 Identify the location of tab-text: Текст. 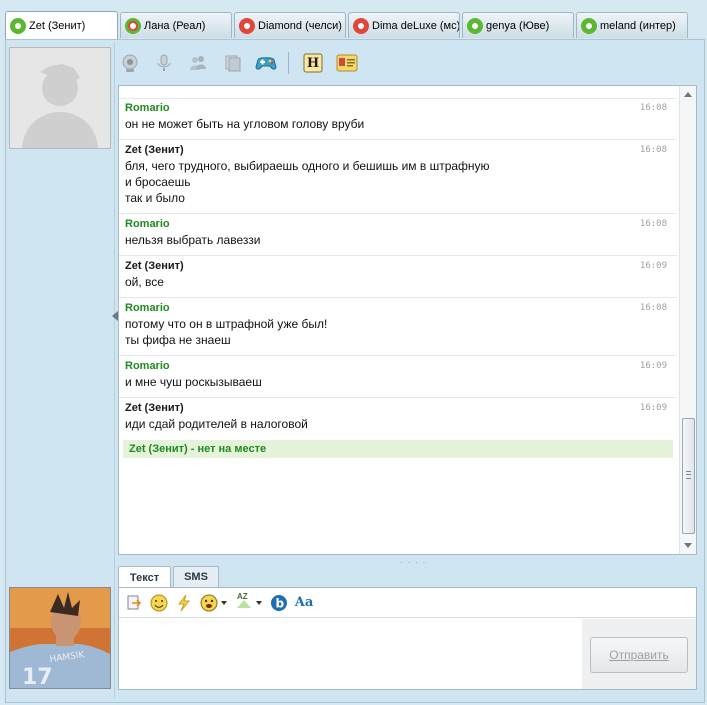
(144, 577).